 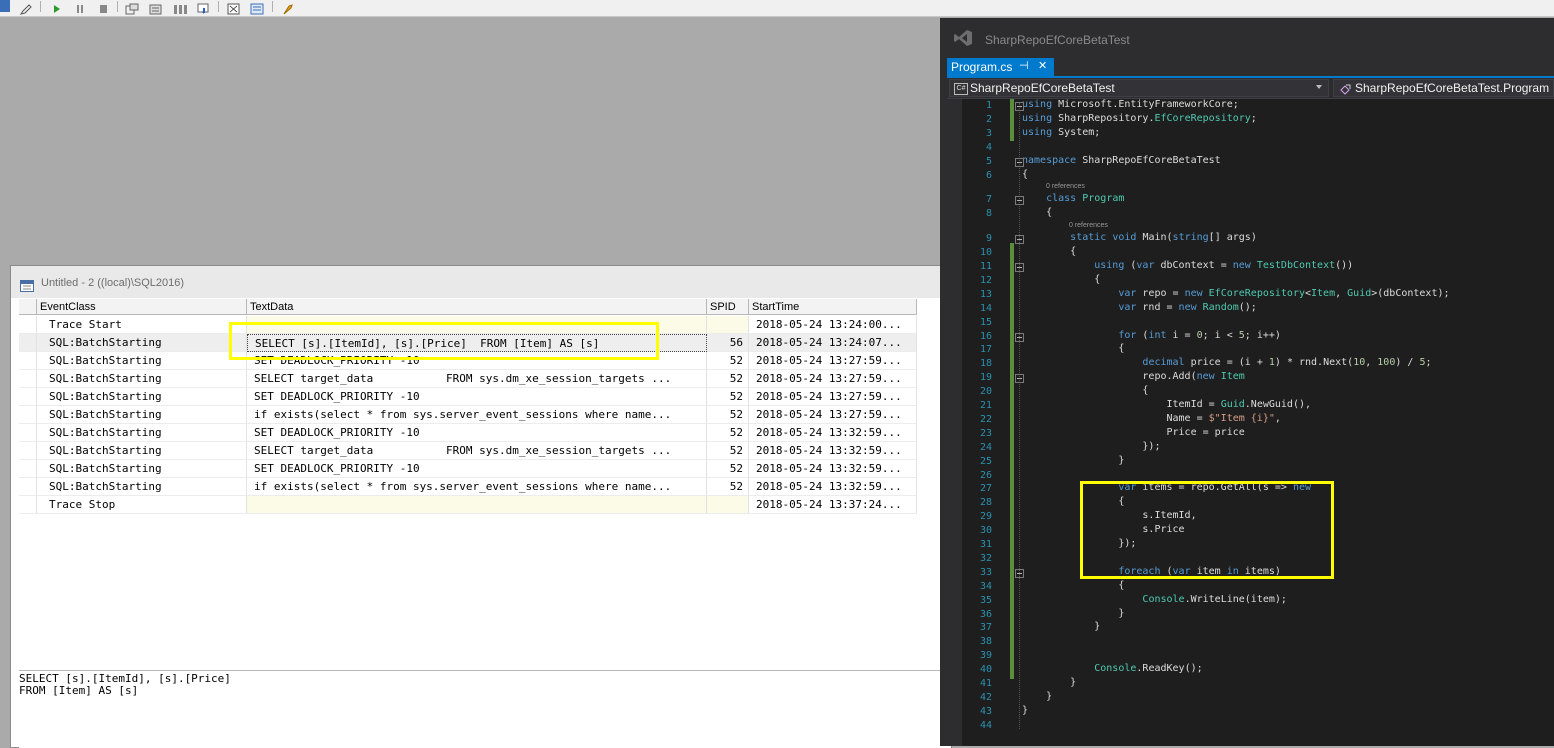 What do you see at coordinates (1121, 160) in the screenshot?
I see `code-line: namespace SharpRepoEfCoreBetaTest` at bounding box center [1121, 160].